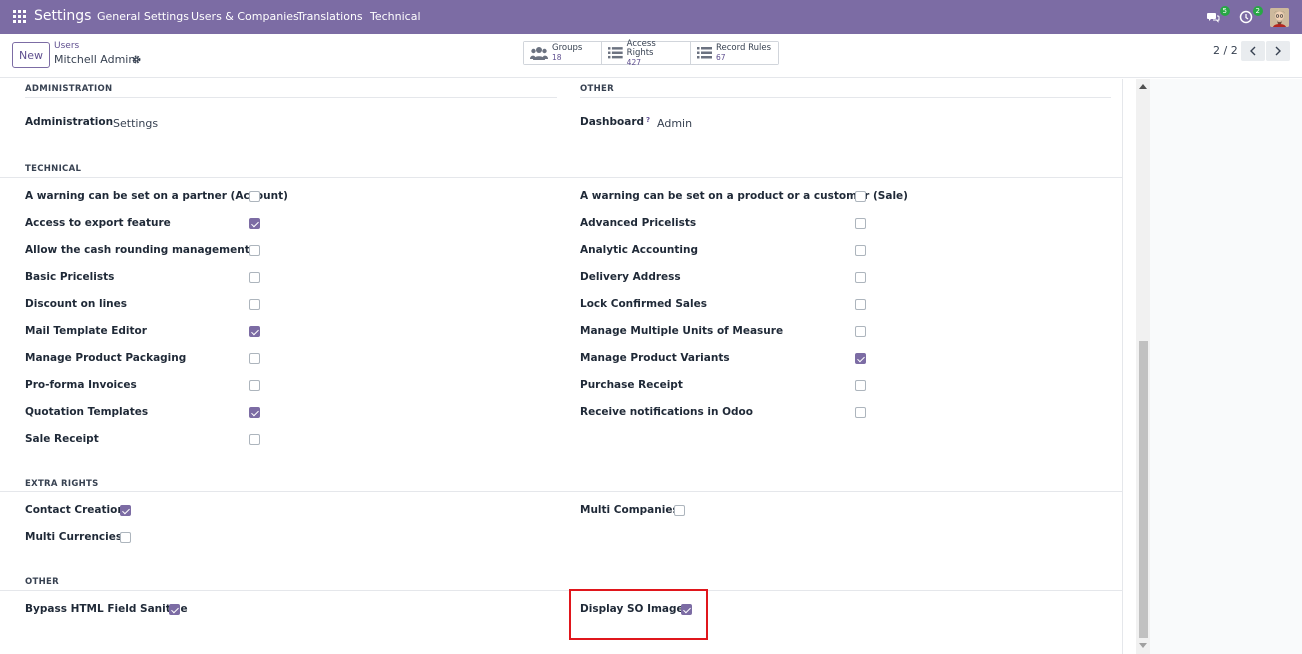  I want to click on dashboard-select: Admin, so click(674, 123).